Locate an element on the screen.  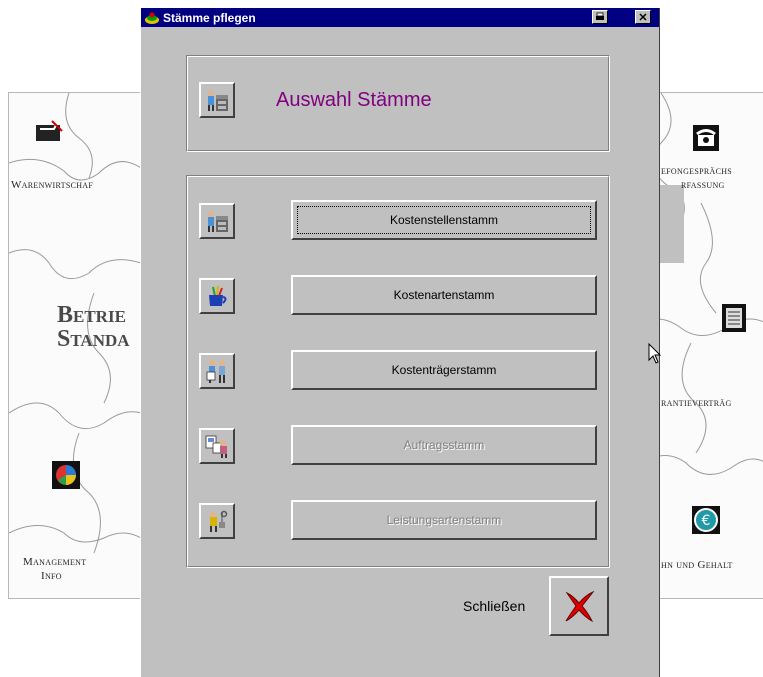
red-x-icon is located at coordinates (580, 606).